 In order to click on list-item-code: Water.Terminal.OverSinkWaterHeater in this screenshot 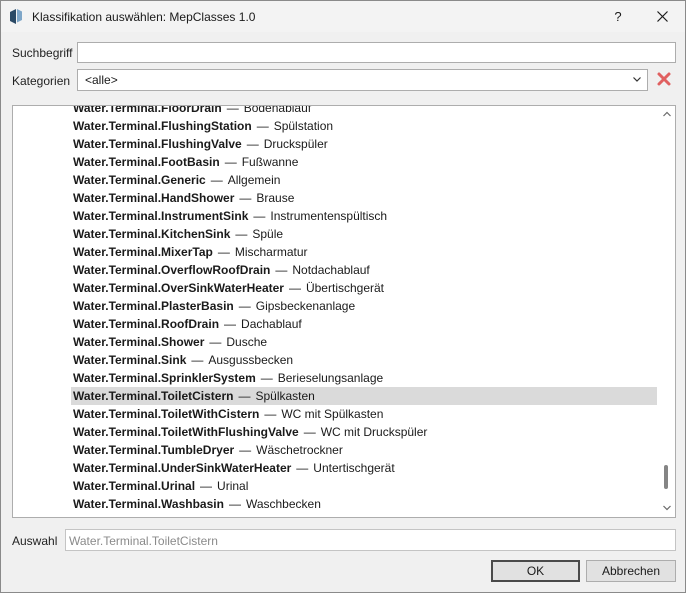, I will do `click(178, 288)`.